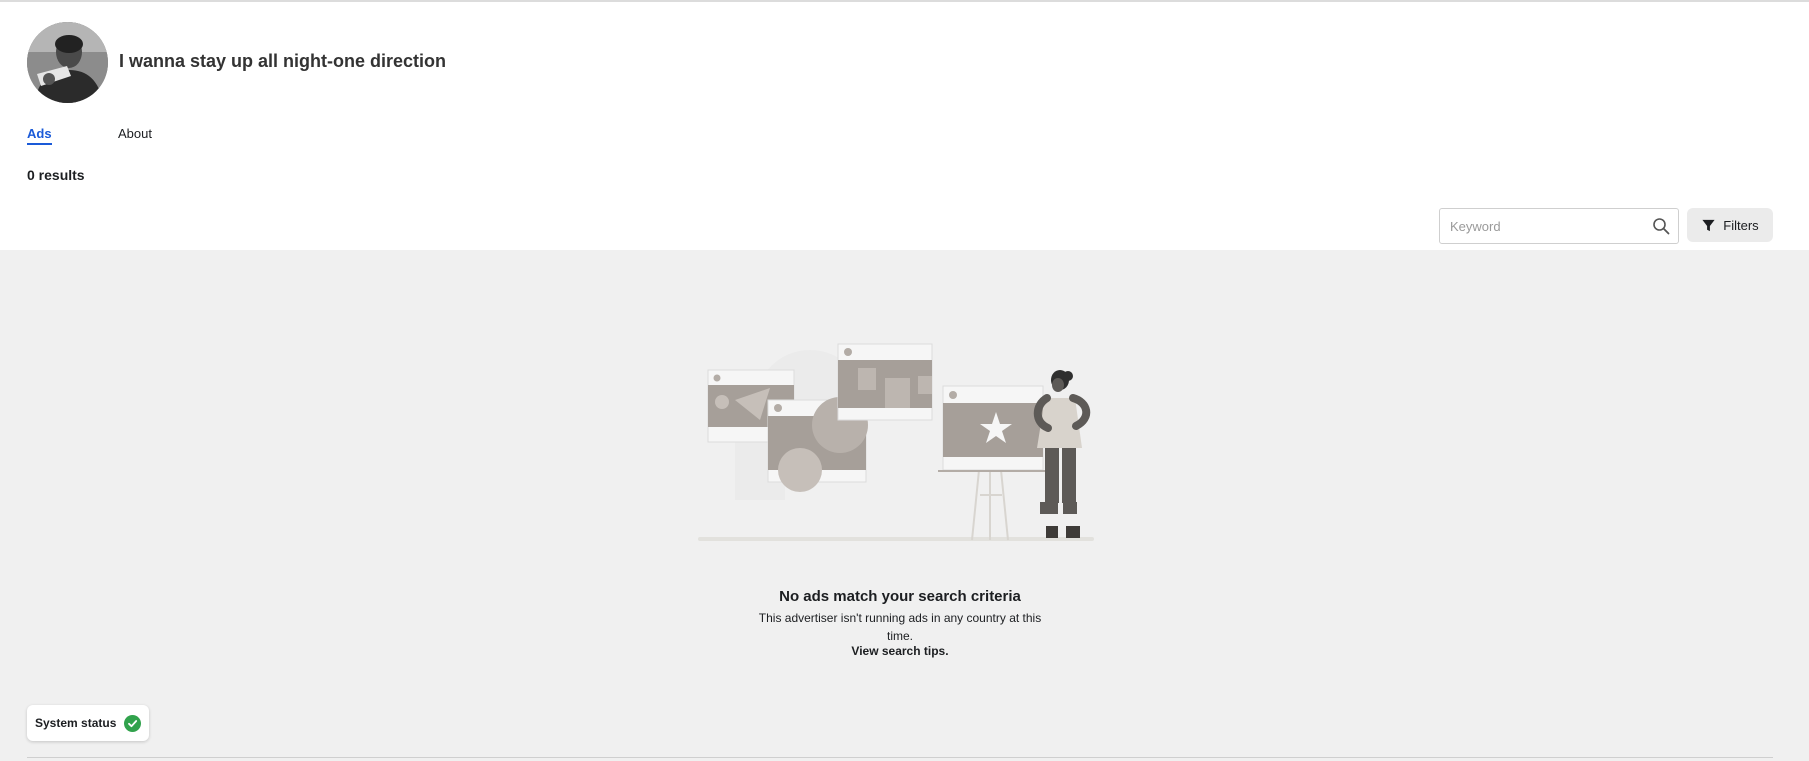  Describe the element at coordinates (56, 175) in the screenshot. I see `results-count: 0 results` at that location.